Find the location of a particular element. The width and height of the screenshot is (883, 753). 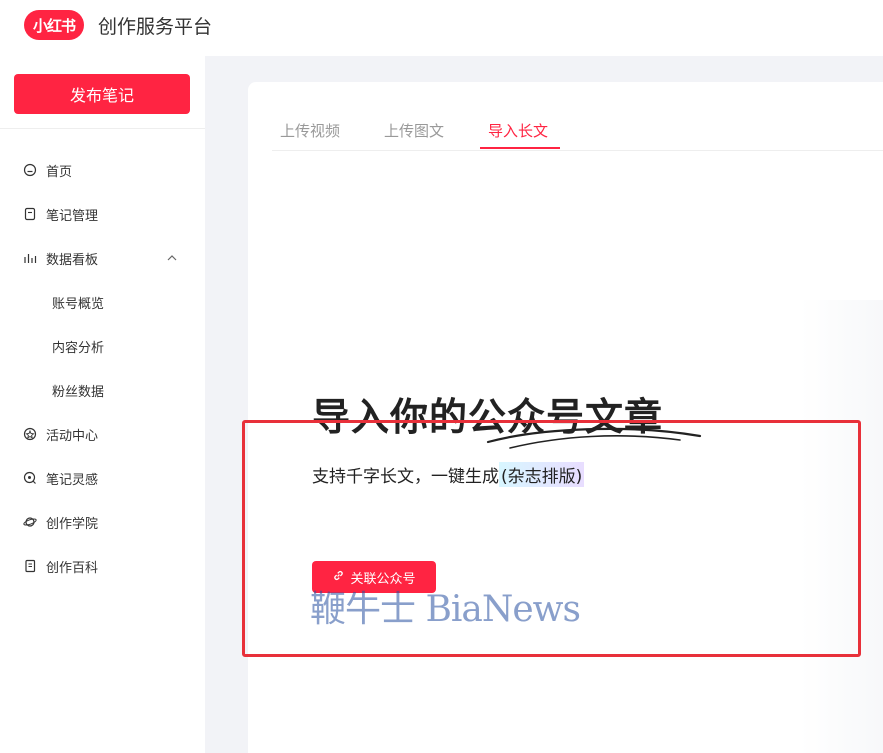

sidebar-item-label: 内容分析 is located at coordinates (78, 348).